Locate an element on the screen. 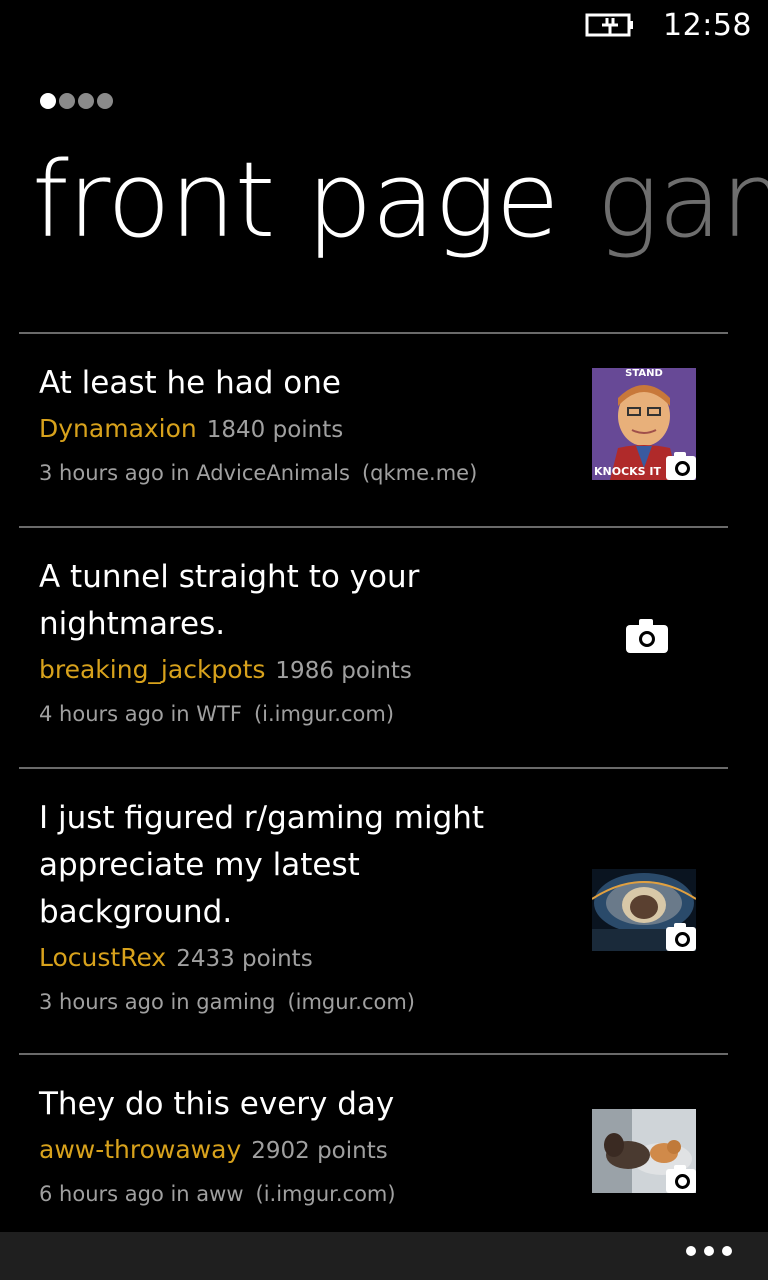 This screenshot has width=768, height=1280. post-domain: (imgur.com) is located at coordinates (351, 1002).